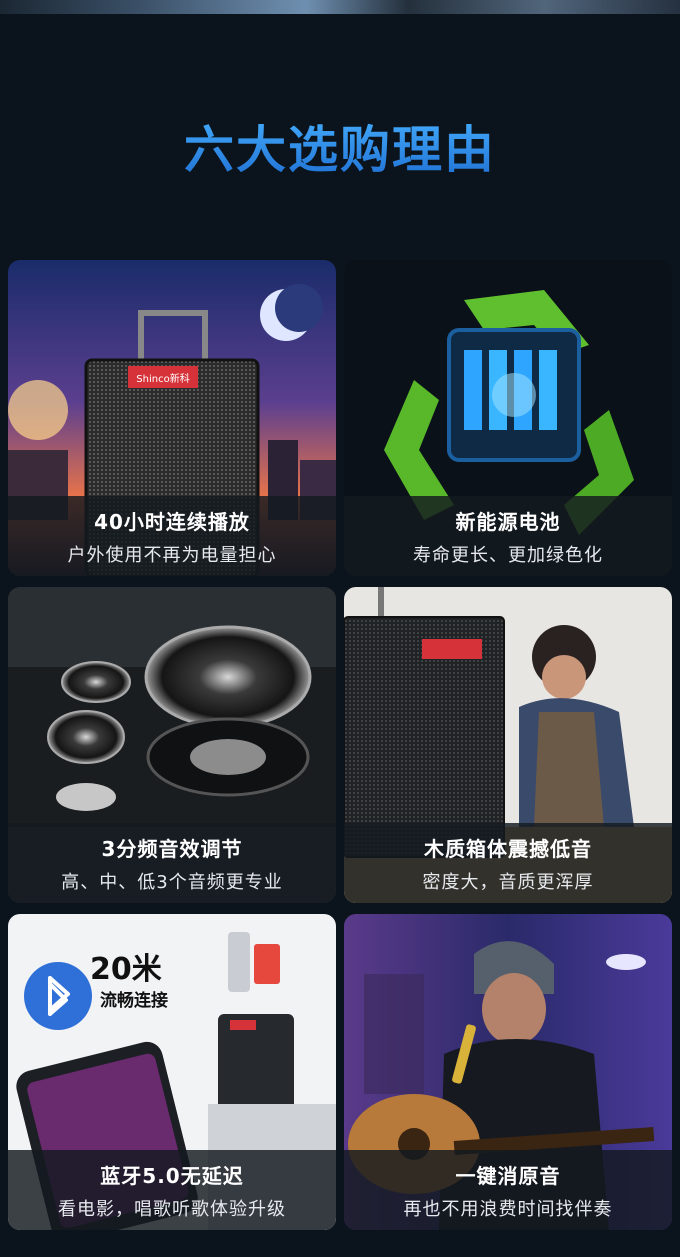  Describe the element at coordinates (172, 849) in the screenshot. I see `card-title: 3分频音效调节` at that location.